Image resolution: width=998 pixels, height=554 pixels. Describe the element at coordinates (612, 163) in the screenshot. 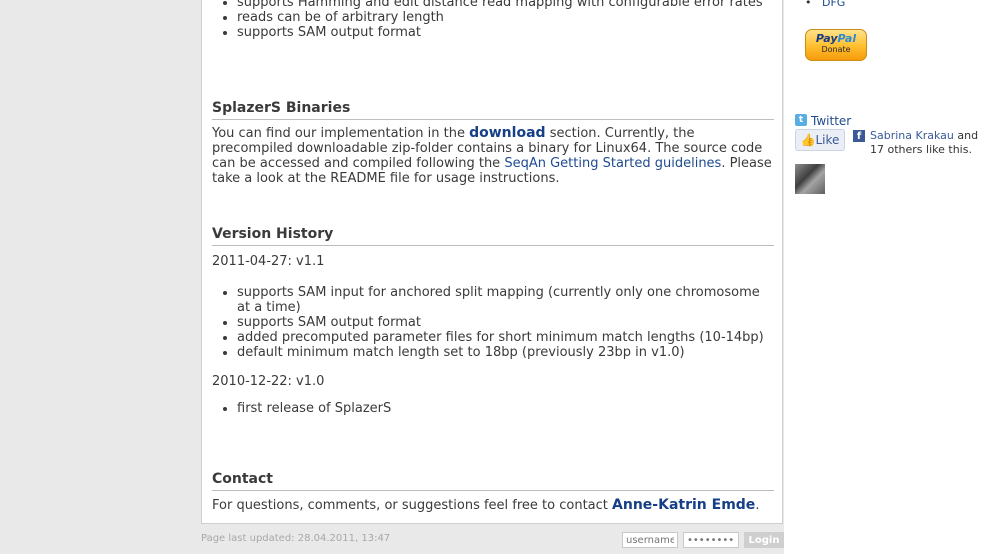

I see `seqan-guidelines-link: SeqAn Getting Started guidelines` at that location.